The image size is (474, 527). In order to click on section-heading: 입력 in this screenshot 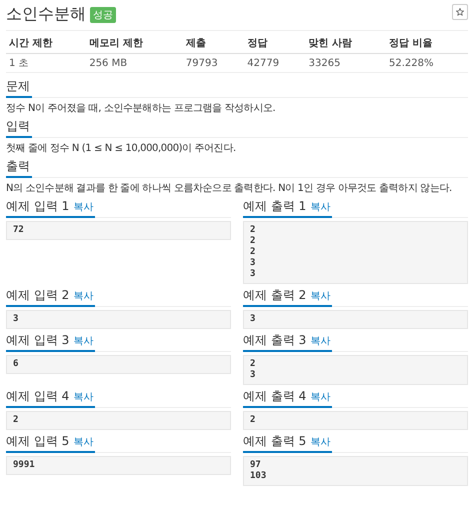, I will do `click(18, 126)`.